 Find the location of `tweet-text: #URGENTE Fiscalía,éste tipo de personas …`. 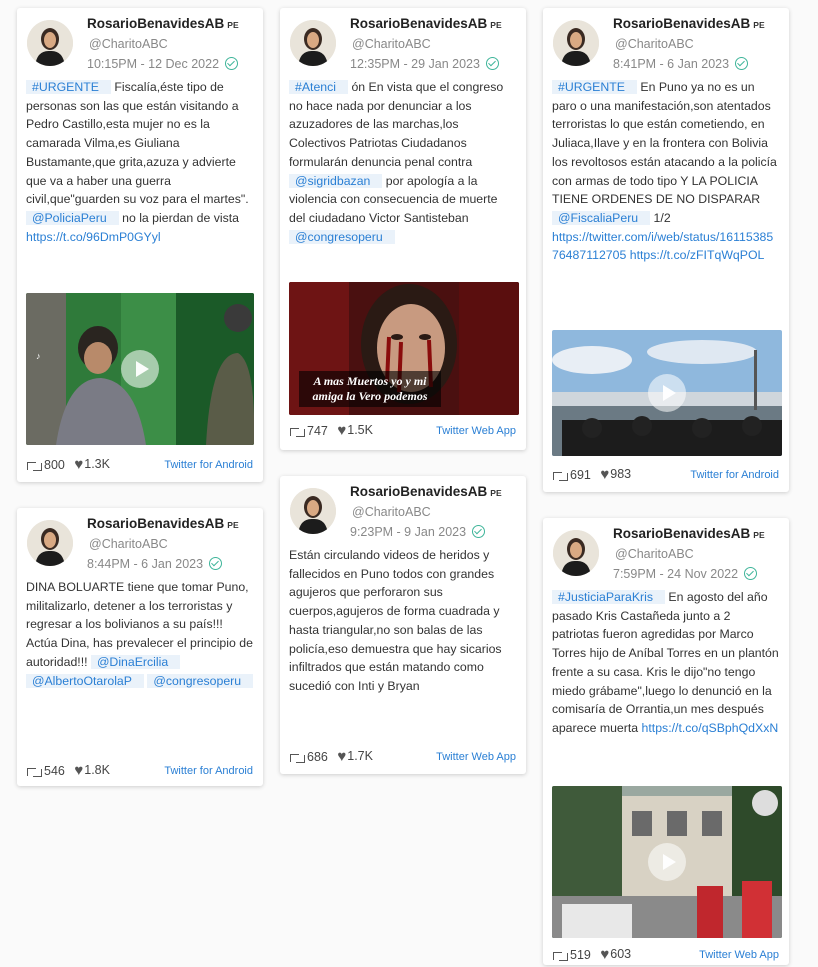

tweet-text: #URGENTE Fiscalía,éste tipo de personas … is located at coordinates (140, 162).